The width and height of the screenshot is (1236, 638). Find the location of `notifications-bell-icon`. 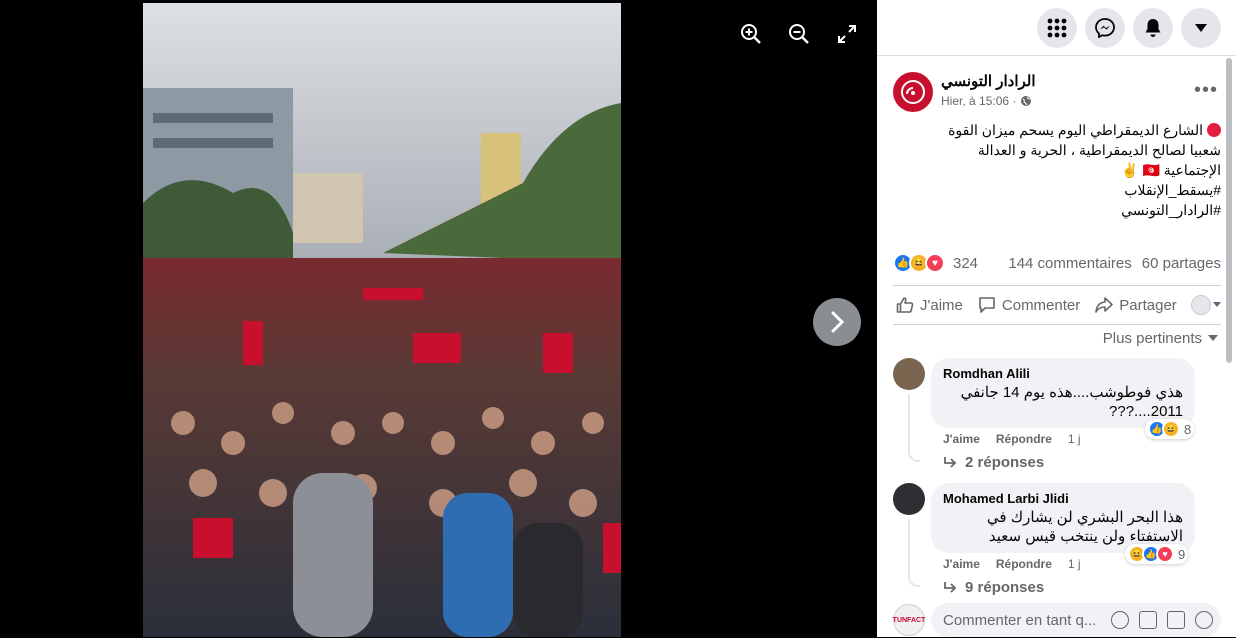

notifications-bell-icon is located at coordinates (1153, 27).